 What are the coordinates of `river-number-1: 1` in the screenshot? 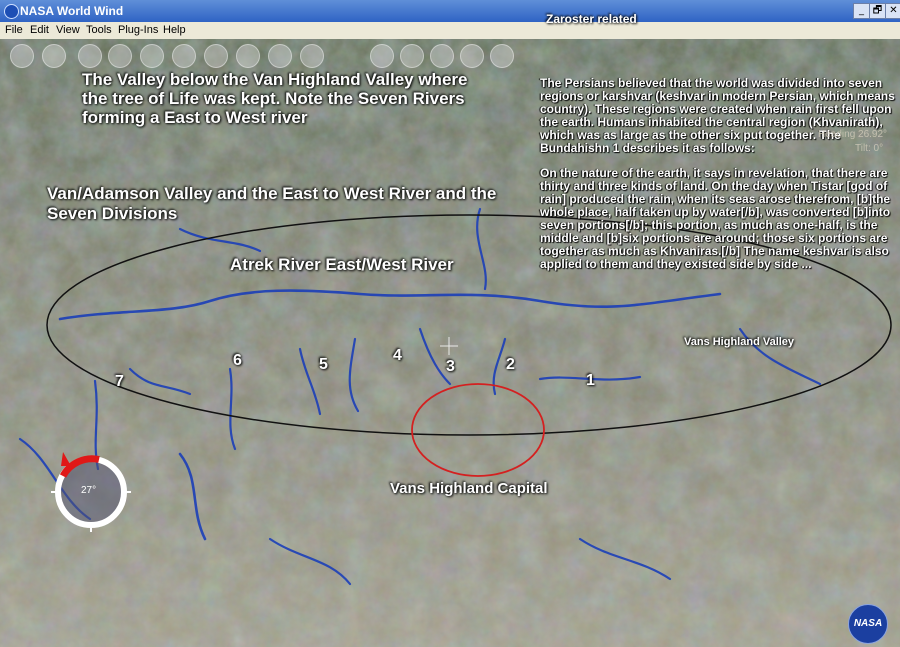 It's located at (590, 380).